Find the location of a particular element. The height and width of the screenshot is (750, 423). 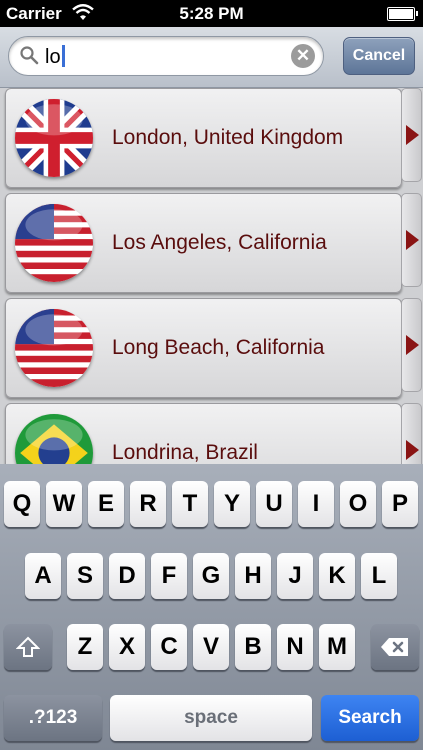

search-icon is located at coordinates (29, 55).